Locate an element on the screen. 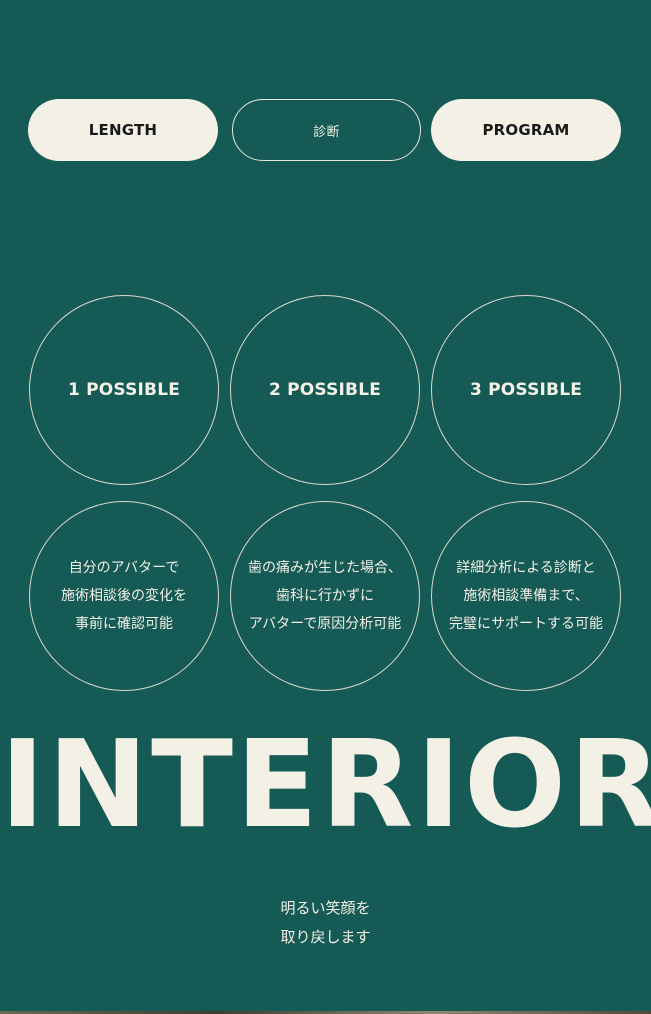 This screenshot has height=1014, width=651. length-button: LENGTH is located at coordinates (123, 130).